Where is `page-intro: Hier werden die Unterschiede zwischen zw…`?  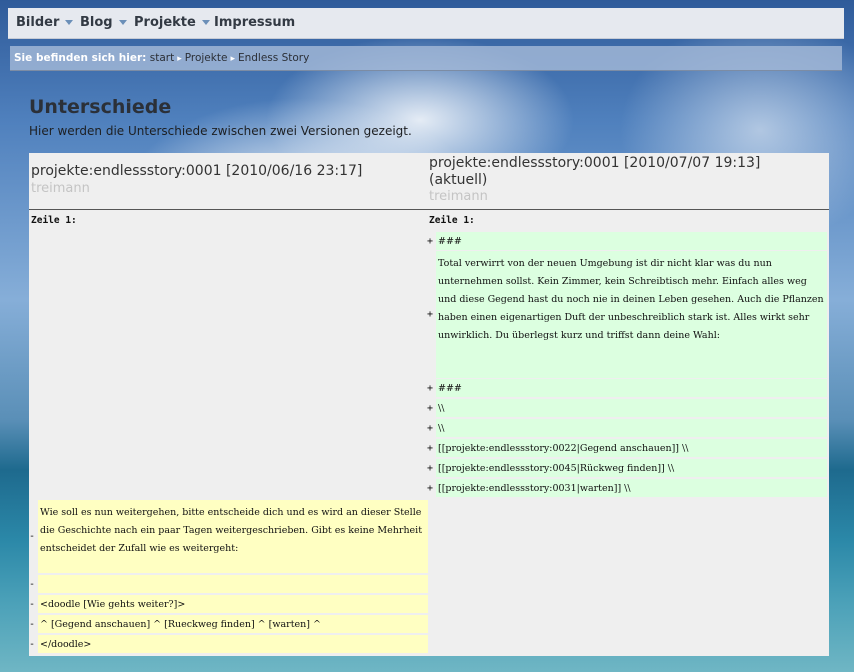
page-intro: Hier werden die Unterschiede zwischen zw… is located at coordinates (220, 131).